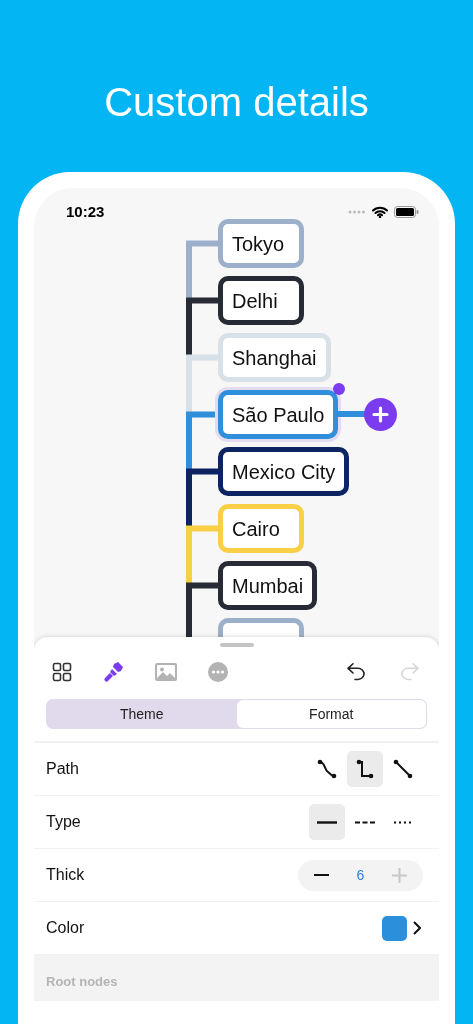 The image size is (473, 1024). I want to click on picture-icon, so click(166, 672).